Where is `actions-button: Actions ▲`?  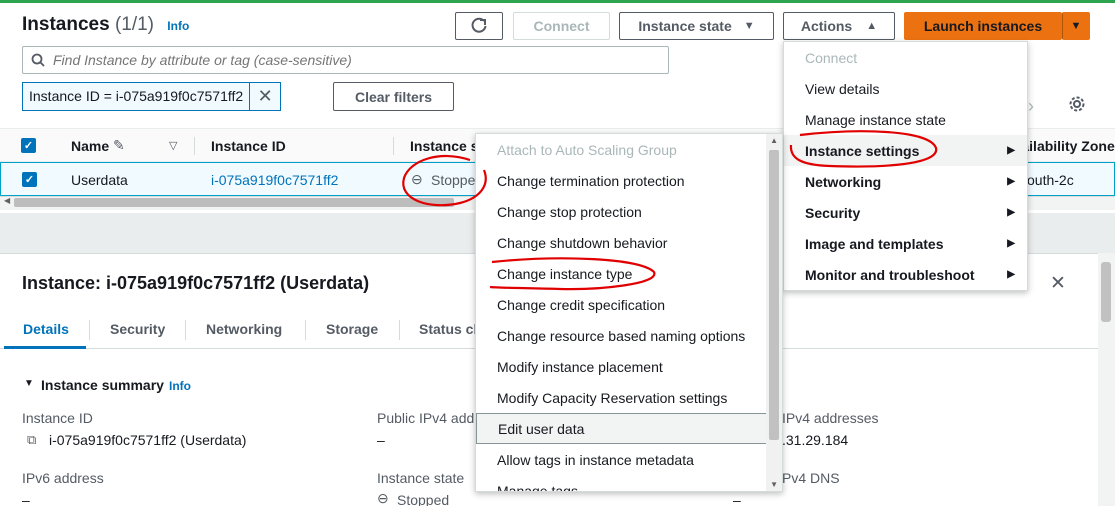 actions-button: Actions ▲ is located at coordinates (839, 26).